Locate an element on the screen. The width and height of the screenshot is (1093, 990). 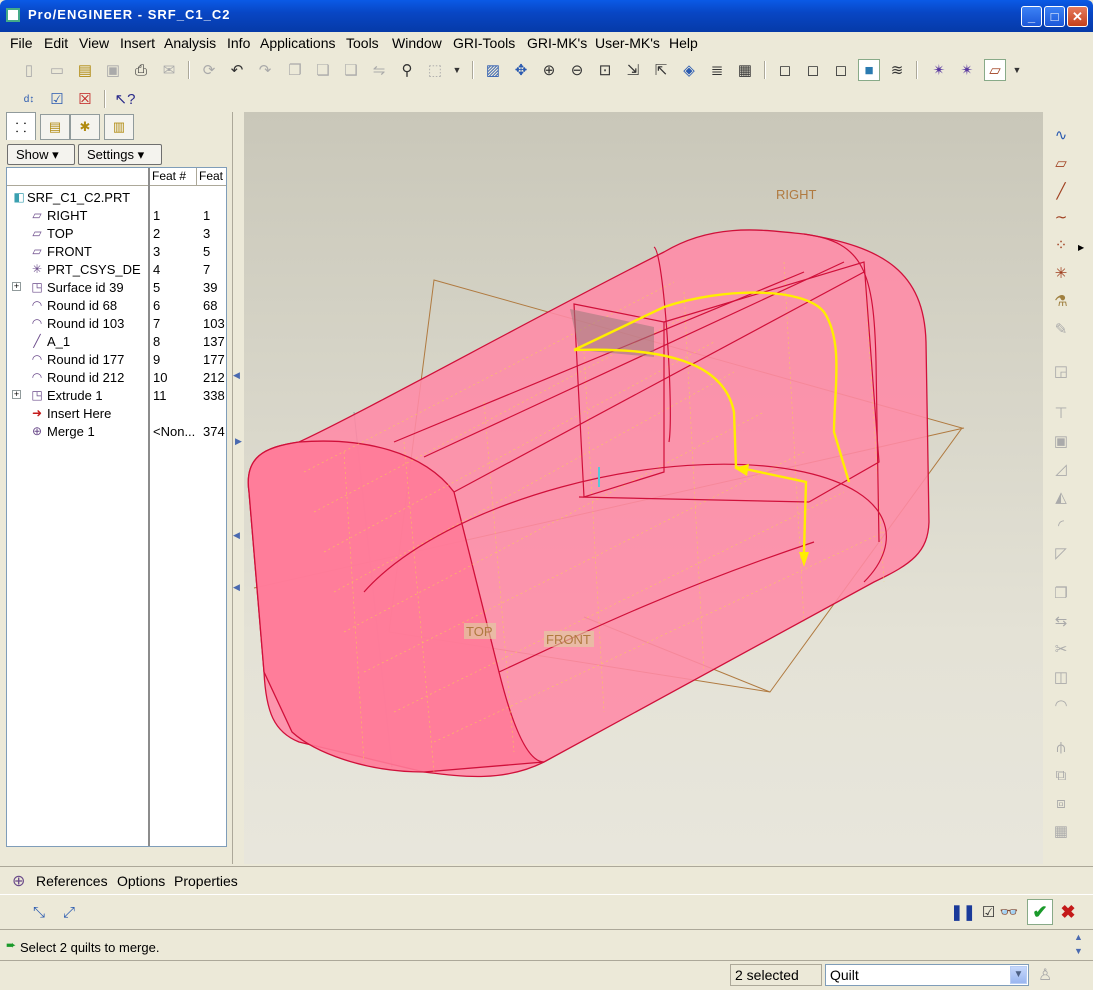
message-scroll-down-icon: ▼ is located at coordinates (1078, 951).